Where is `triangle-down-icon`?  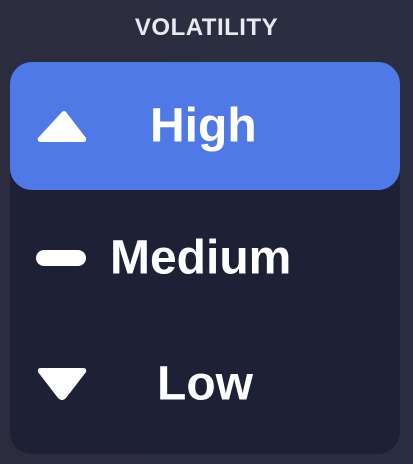
triangle-down-icon is located at coordinates (62, 384).